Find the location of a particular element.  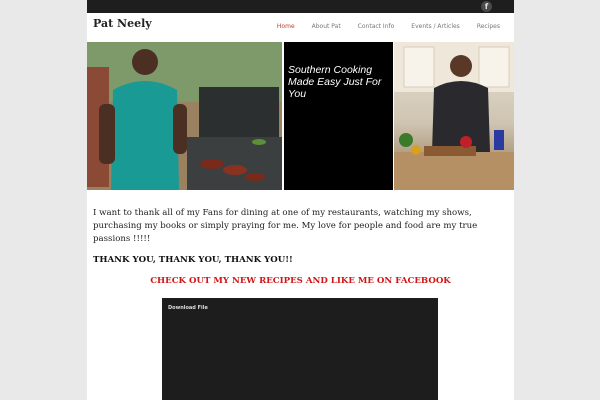

video-embed: Download File is located at coordinates (300, 349).